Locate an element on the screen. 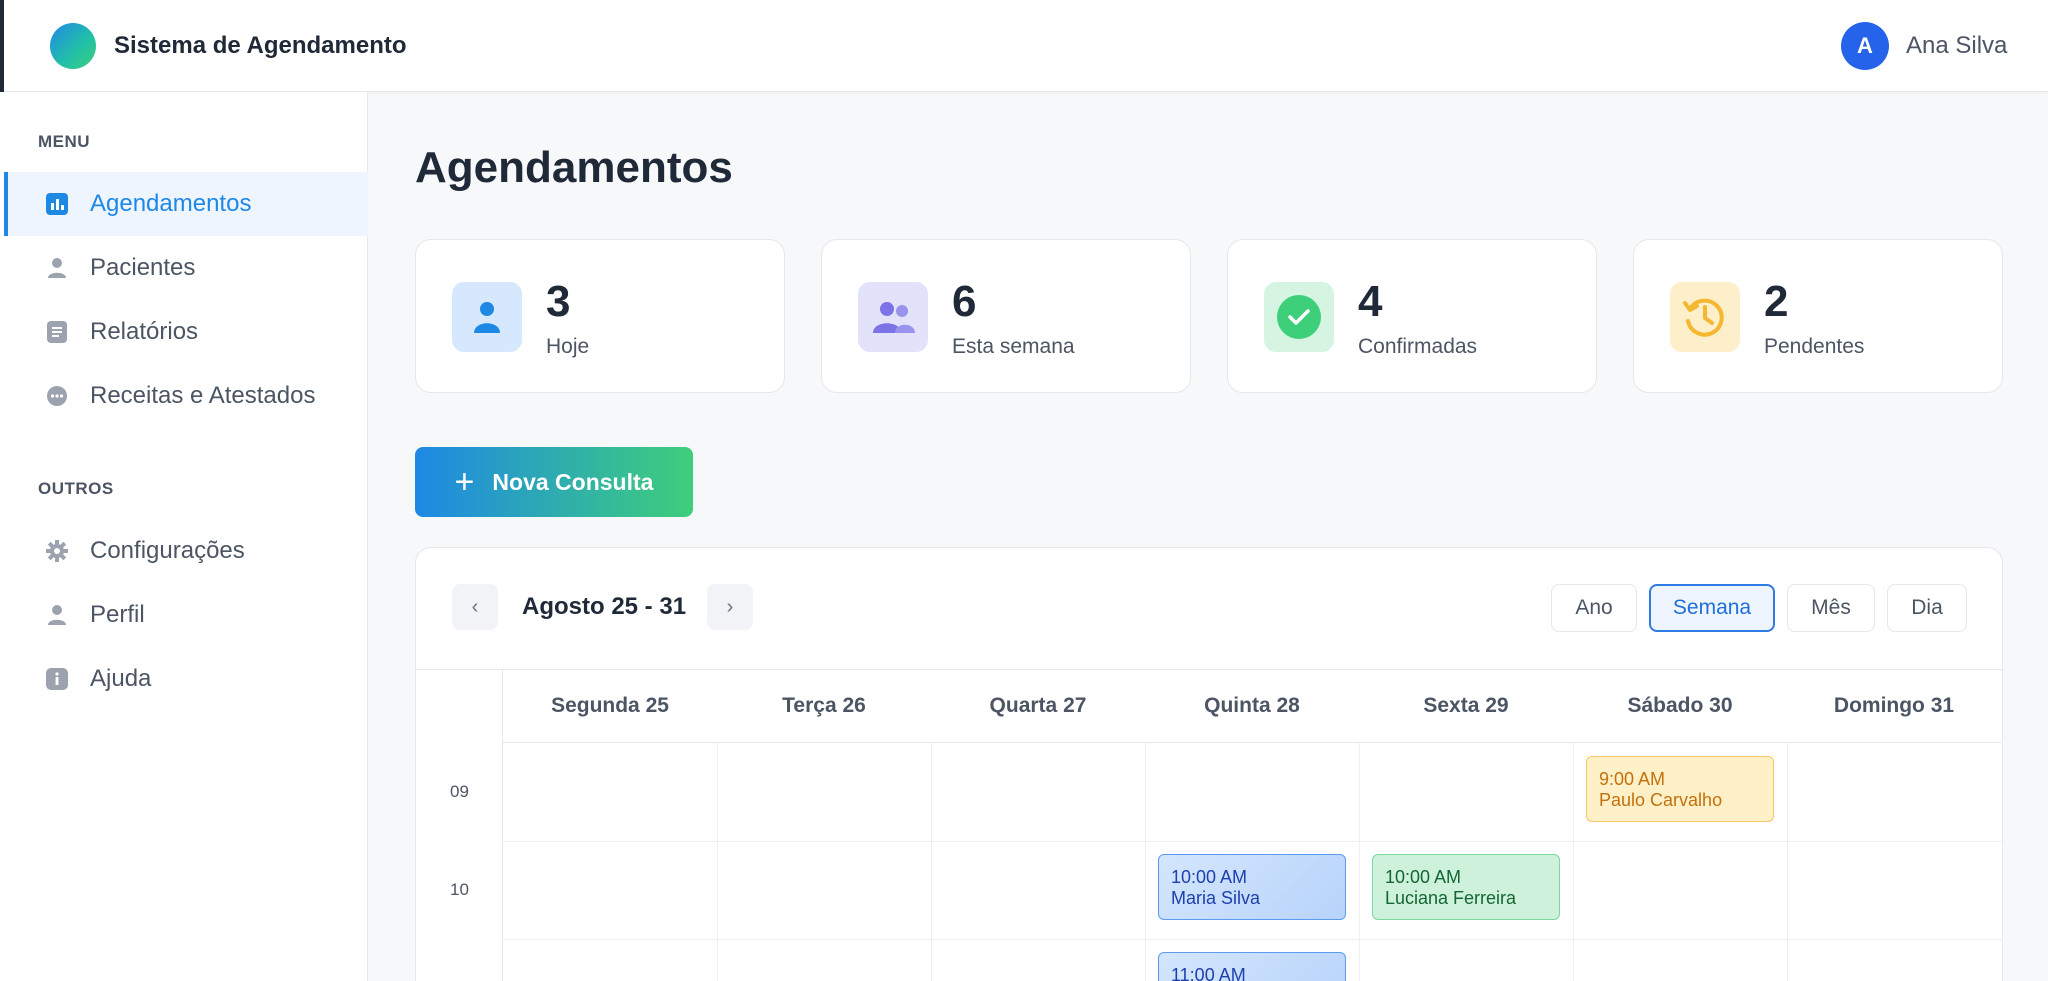  app-title: Sistema de Agendamento is located at coordinates (260, 45).